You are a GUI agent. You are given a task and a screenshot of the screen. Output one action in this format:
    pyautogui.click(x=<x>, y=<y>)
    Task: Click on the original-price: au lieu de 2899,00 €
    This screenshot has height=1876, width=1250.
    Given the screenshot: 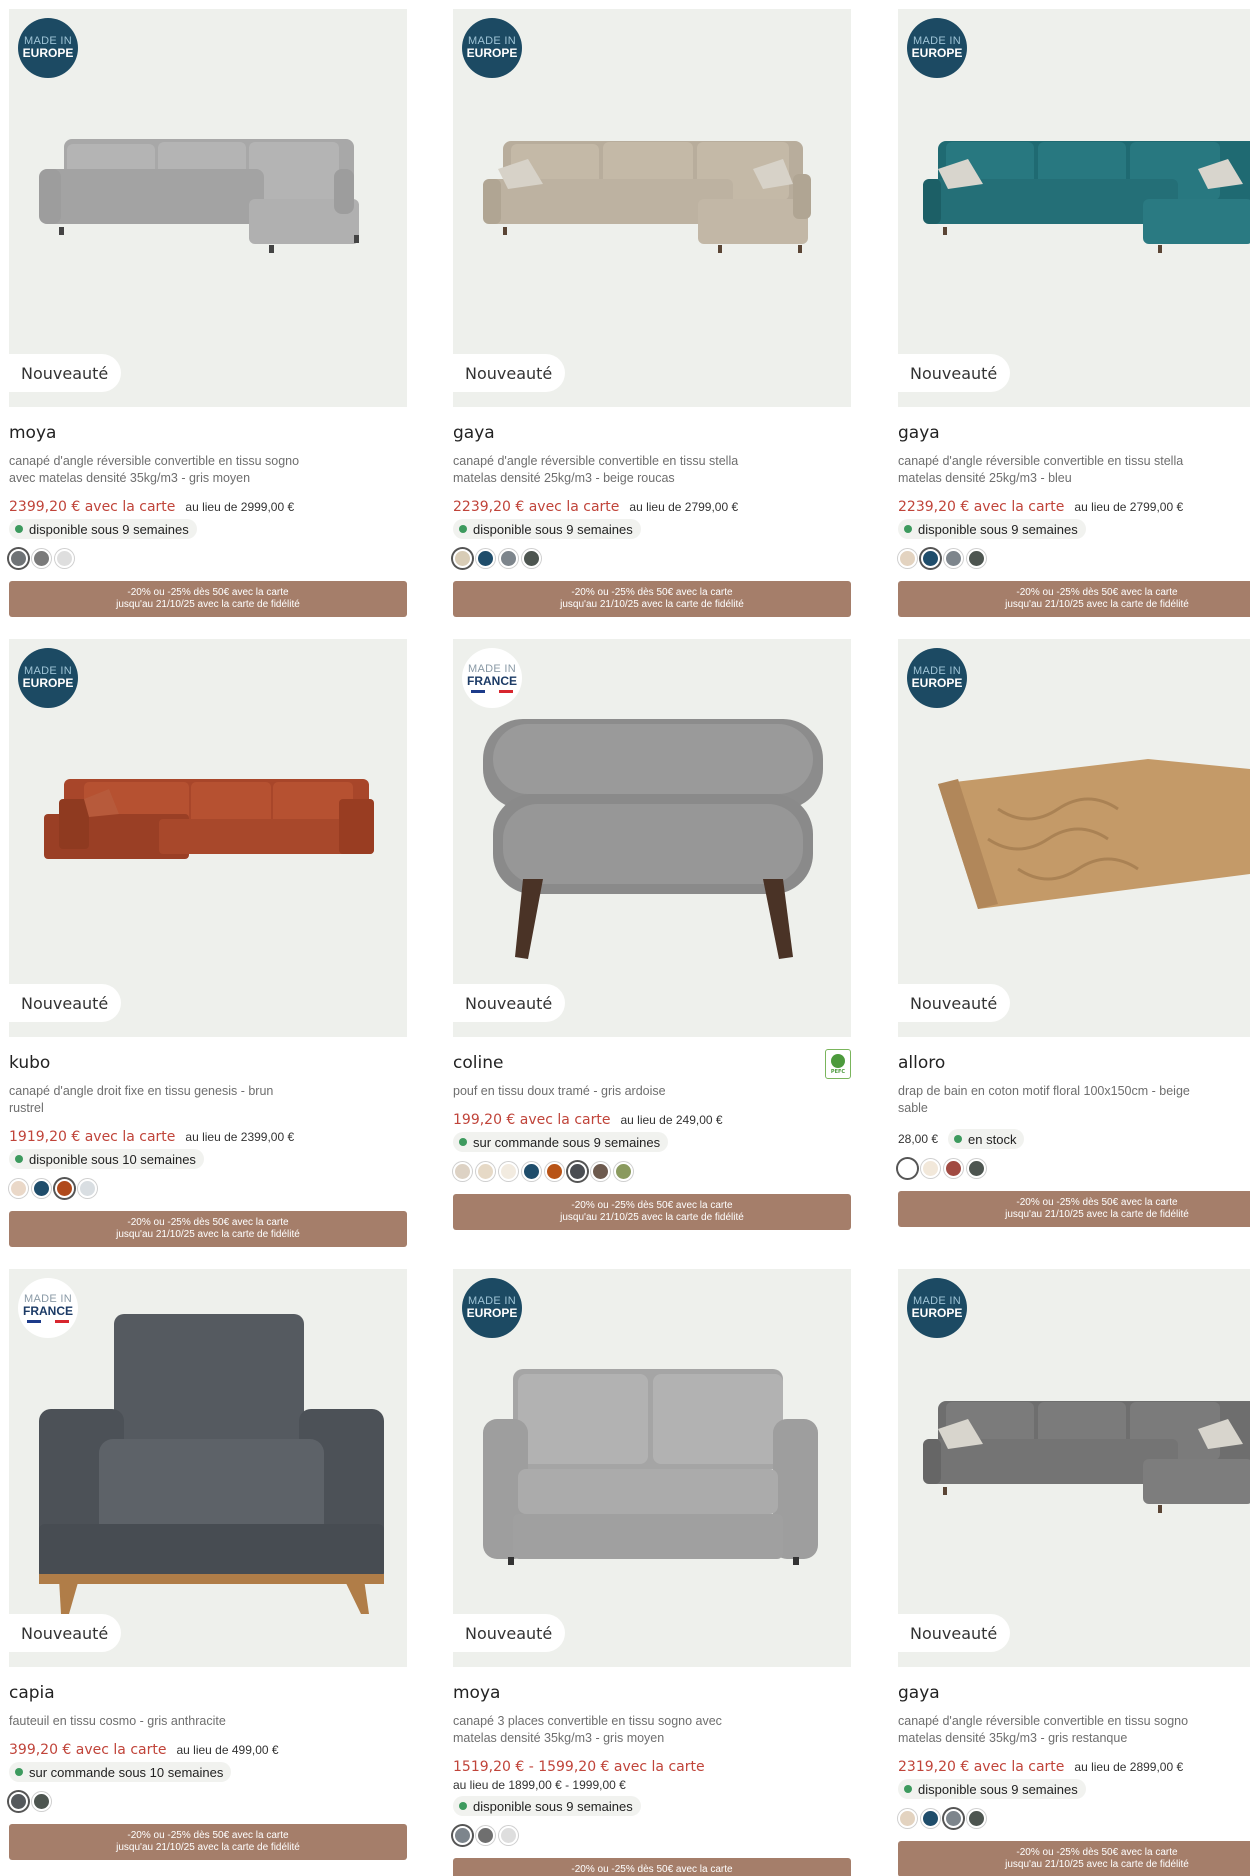 What is the action you would take?
    pyautogui.click(x=1129, y=1767)
    